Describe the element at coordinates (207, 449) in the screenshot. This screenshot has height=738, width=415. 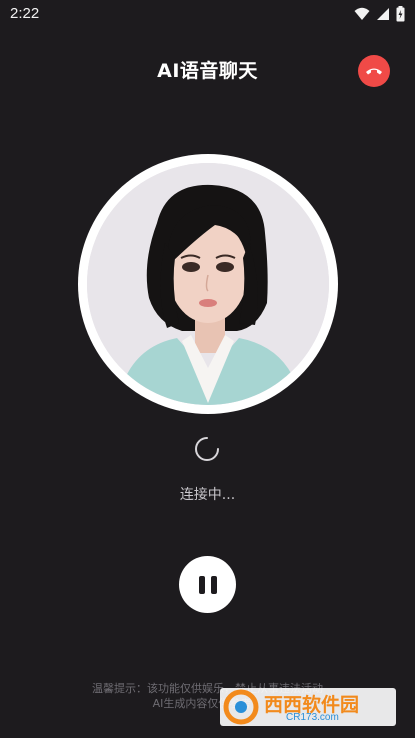
I see `loading-spinner-icon` at that location.